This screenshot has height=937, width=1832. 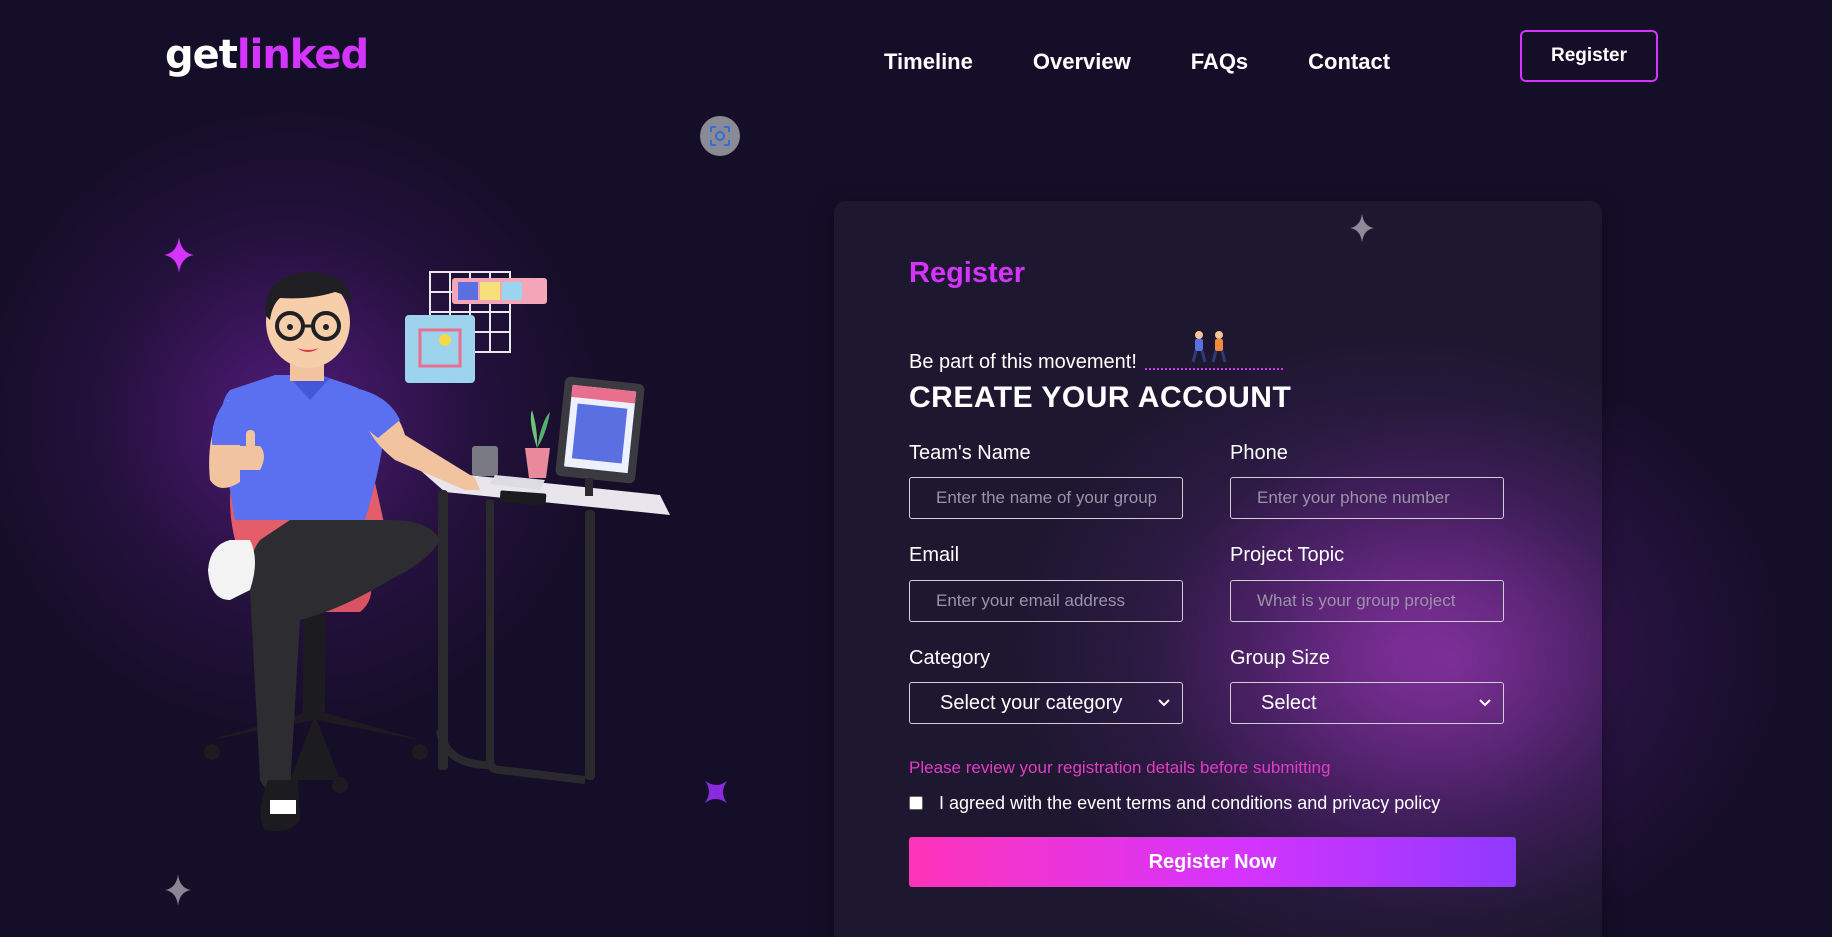 What do you see at coordinates (1137, 62) in the screenshot?
I see `main-nav: Timeline Overview FAQs Contact` at bounding box center [1137, 62].